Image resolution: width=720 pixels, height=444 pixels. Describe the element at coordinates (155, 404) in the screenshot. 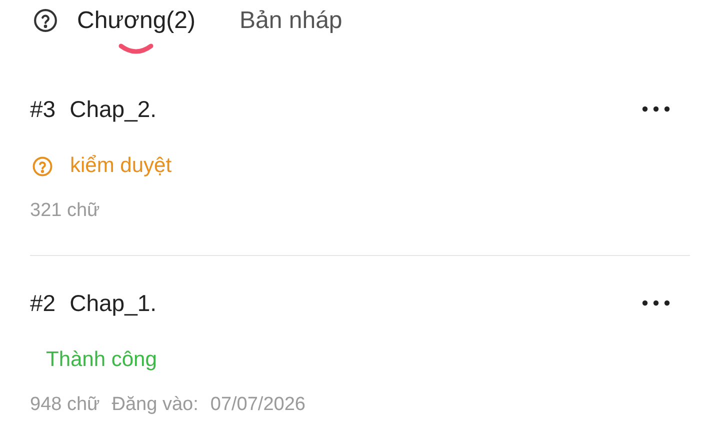

I see `posted-label: Đăng vào:` at that location.